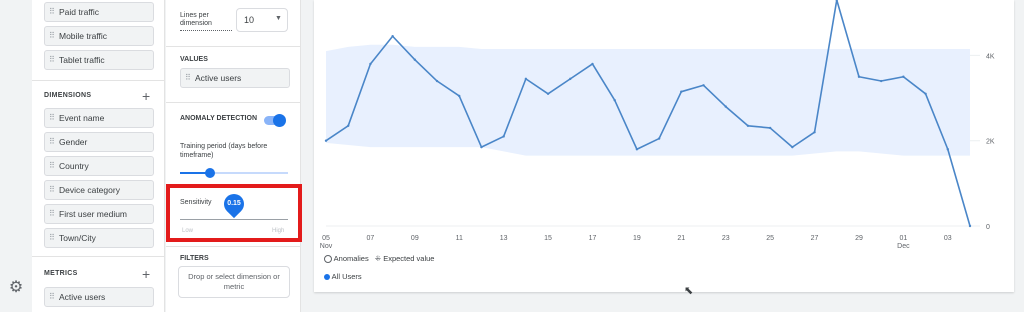 This screenshot has height=312, width=1024. Describe the element at coordinates (16, 156) in the screenshot. I see `left-rail` at that location.